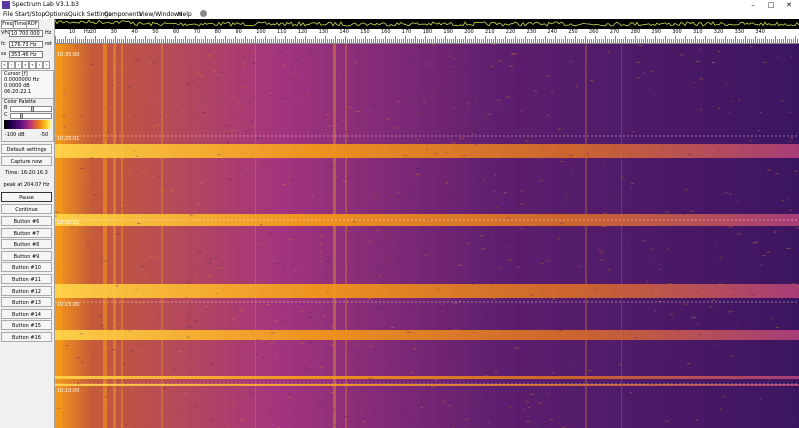 Image resolution: width=799 pixels, height=428 pixels. I want to click on scale-tick-label: 100, so click(261, 32).